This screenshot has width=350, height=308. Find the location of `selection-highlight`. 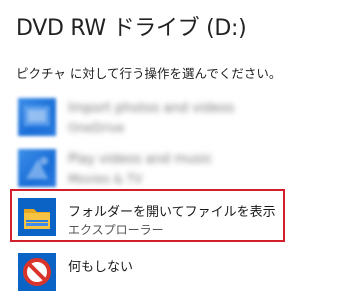

selection-highlight is located at coordinates (147, 215).